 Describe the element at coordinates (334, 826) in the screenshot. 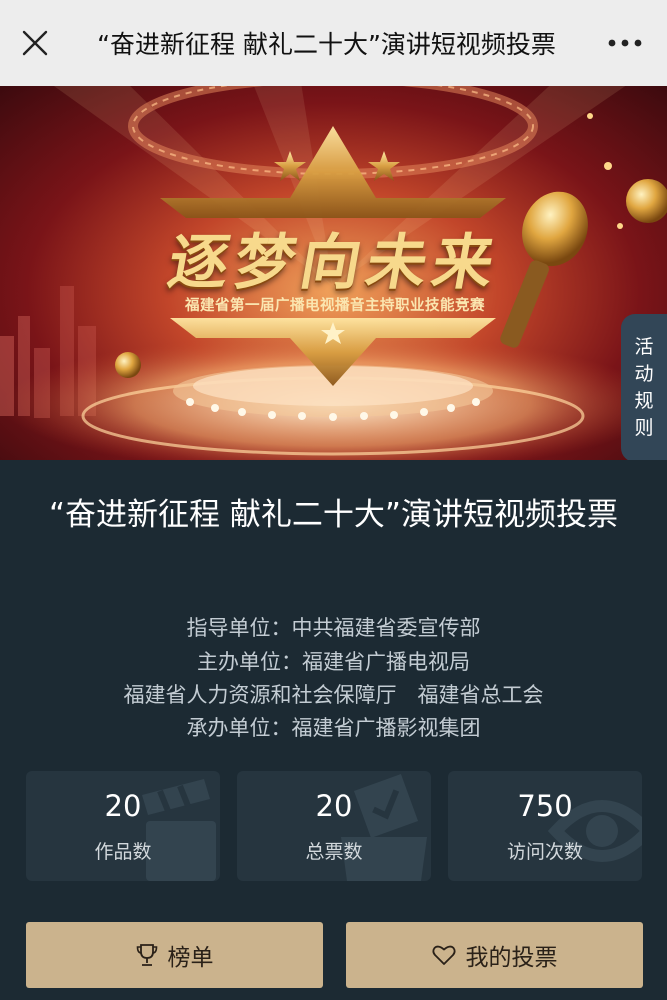

I see `stat-card-votes: 20 总票数` at that location.